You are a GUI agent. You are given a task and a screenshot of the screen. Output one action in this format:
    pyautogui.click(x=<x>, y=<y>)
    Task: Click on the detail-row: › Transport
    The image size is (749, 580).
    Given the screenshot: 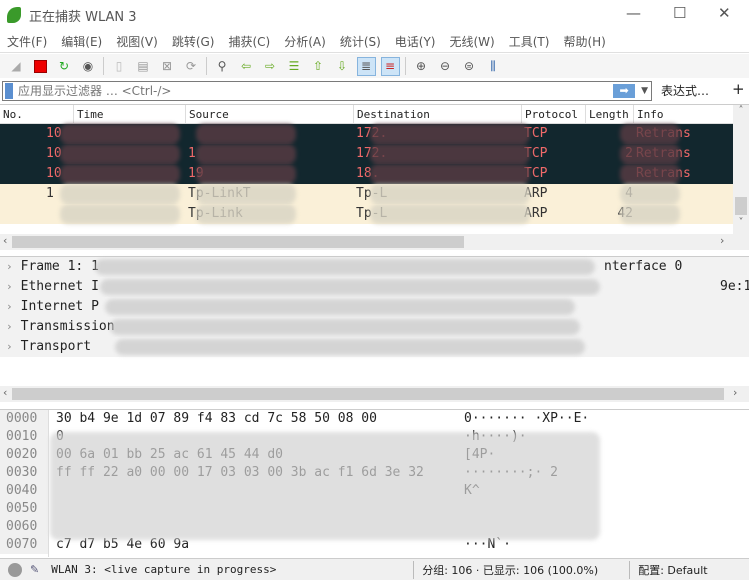 What is the action you would take?
    pyautogui.click(x=374, y=347)
    